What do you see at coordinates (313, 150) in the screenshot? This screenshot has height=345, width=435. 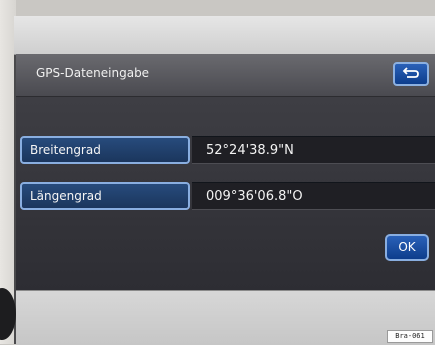 I see `latitude-value: 52°24'38.9"N` at bounding box center [313, 150].